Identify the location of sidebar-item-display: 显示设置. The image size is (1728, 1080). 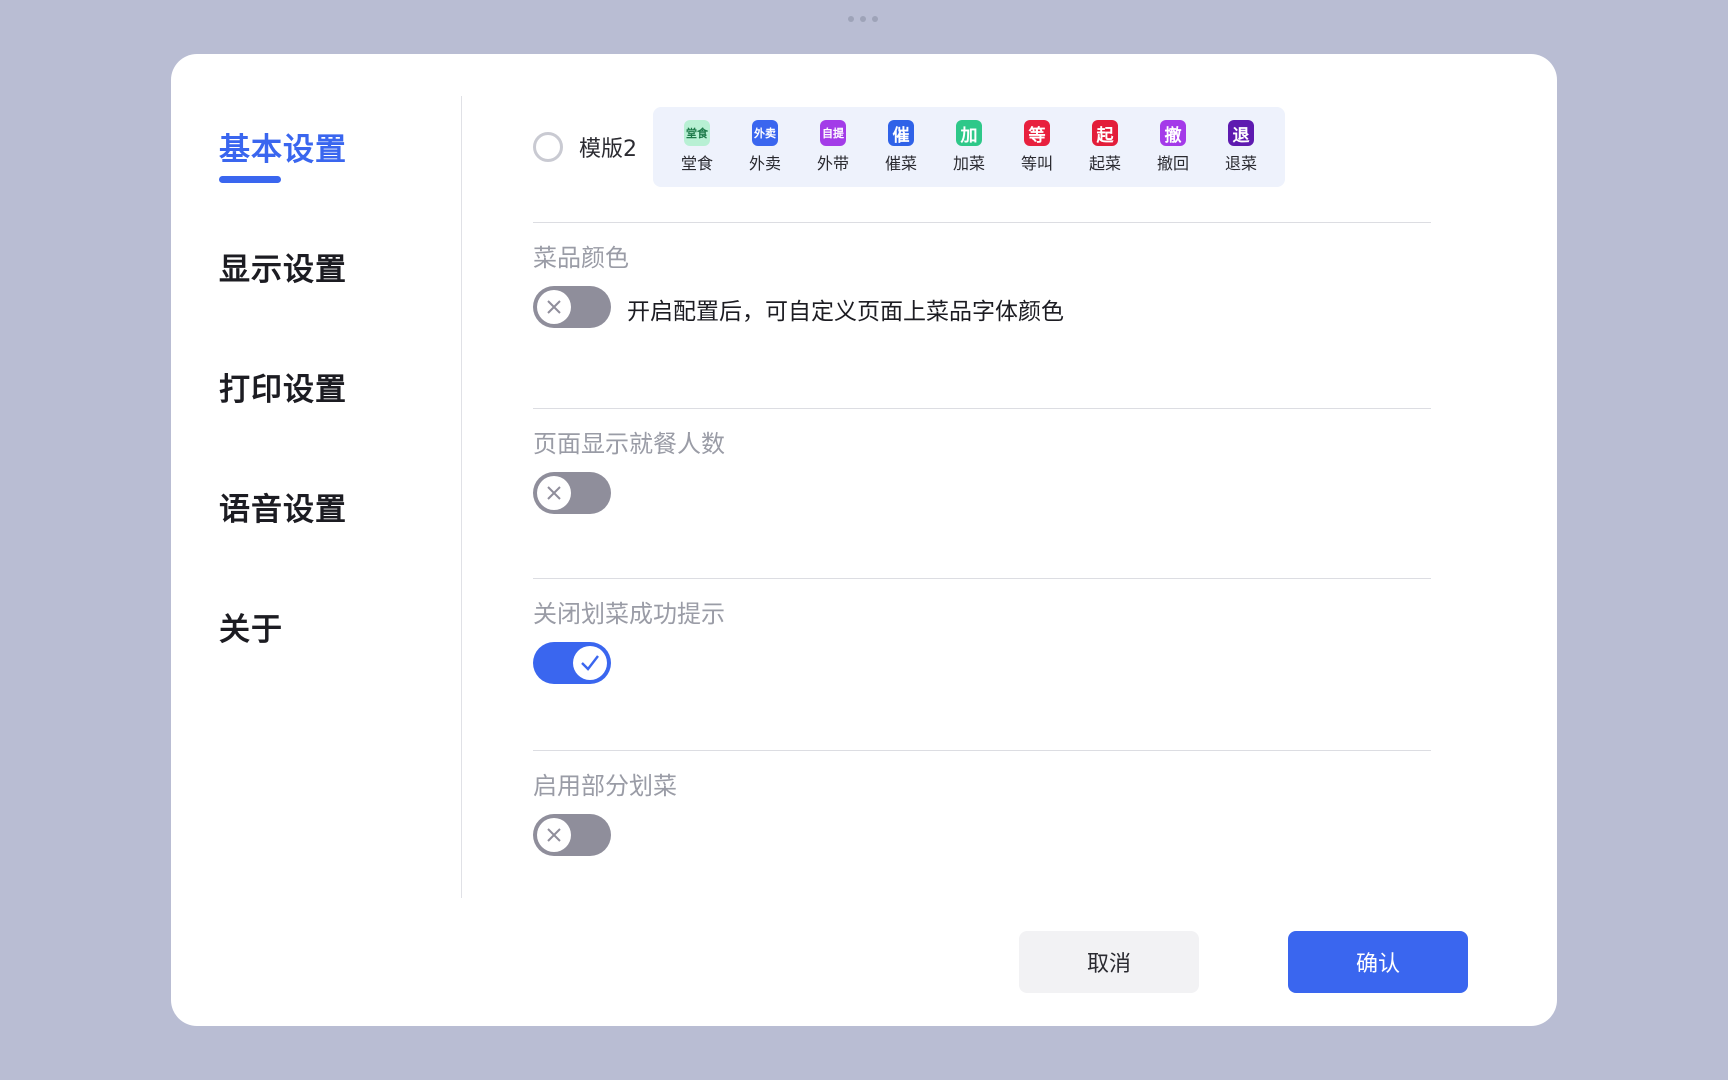
(329, 304).